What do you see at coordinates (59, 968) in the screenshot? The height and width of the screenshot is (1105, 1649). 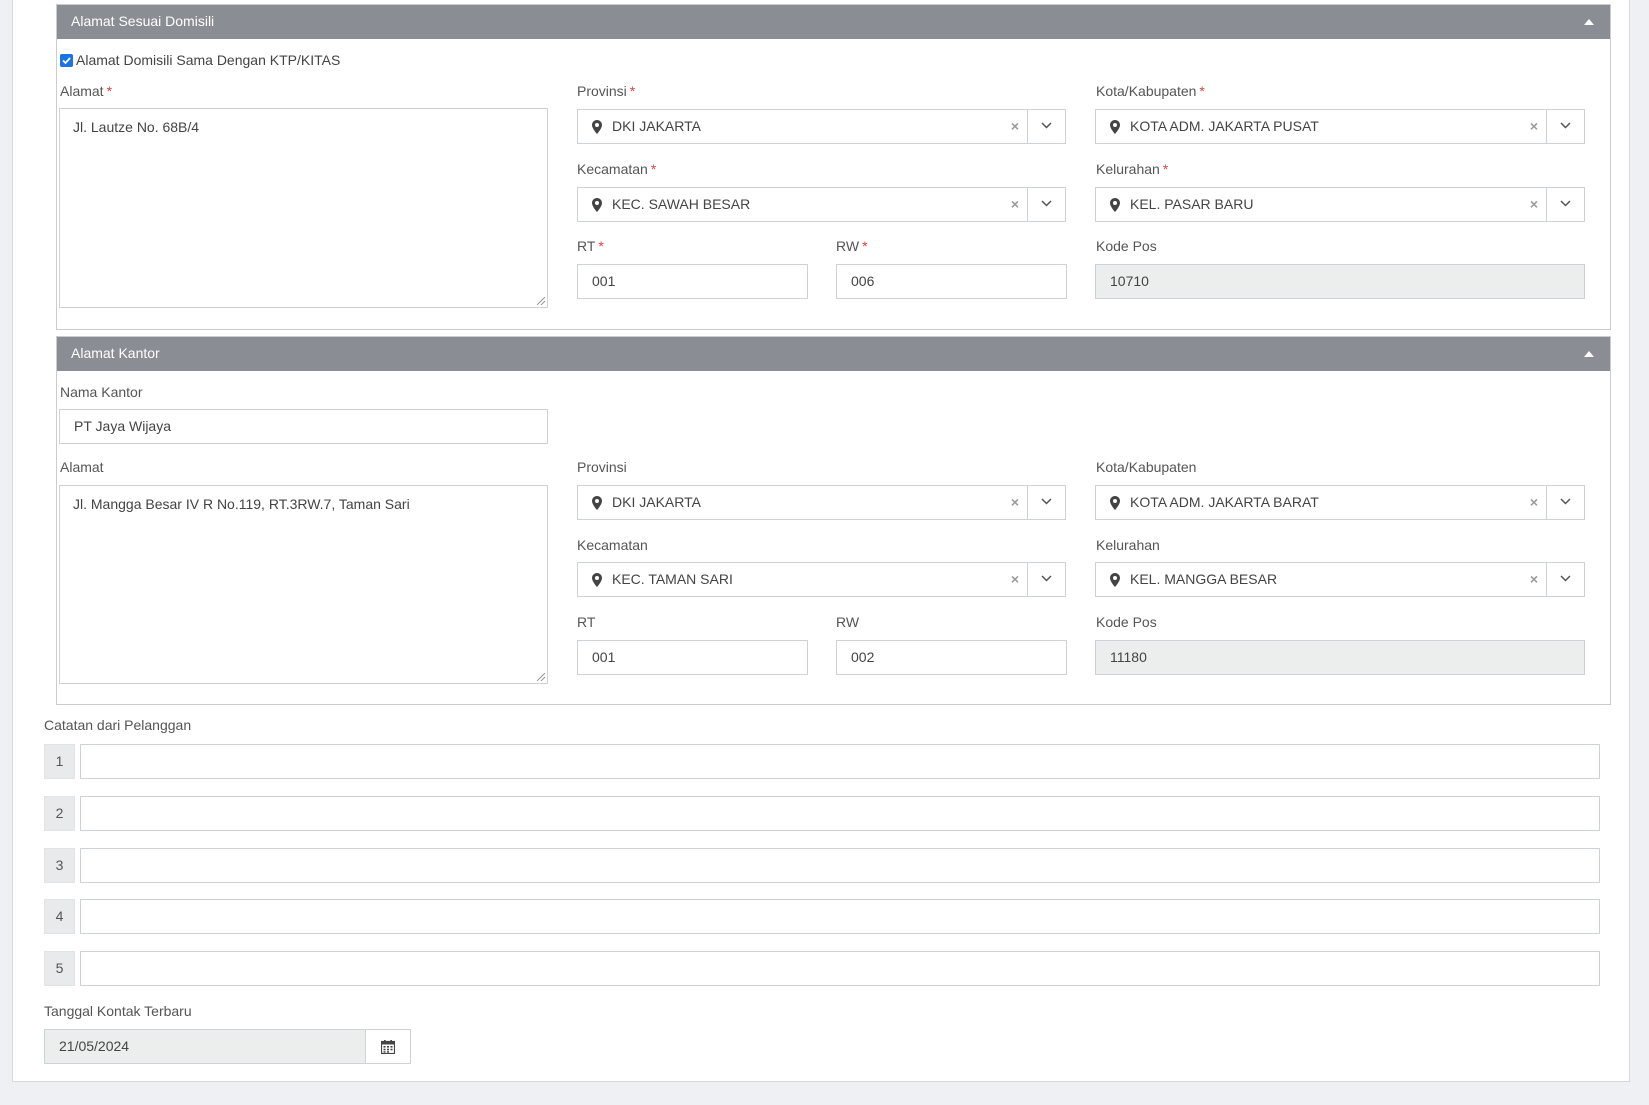 I see `catatan-row-number: 5` at bounding box center [59, 968].